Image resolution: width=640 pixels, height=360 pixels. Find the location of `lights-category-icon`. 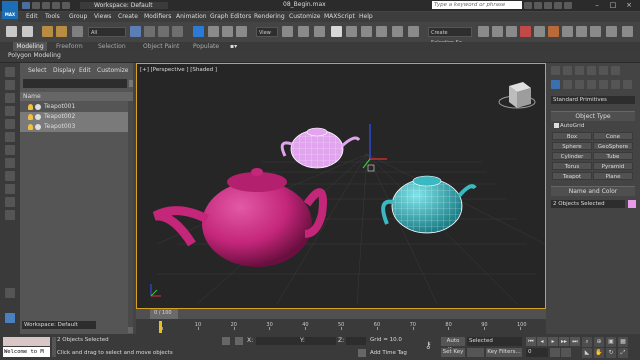

lights-category-icon is located at coordinates (579, 84).